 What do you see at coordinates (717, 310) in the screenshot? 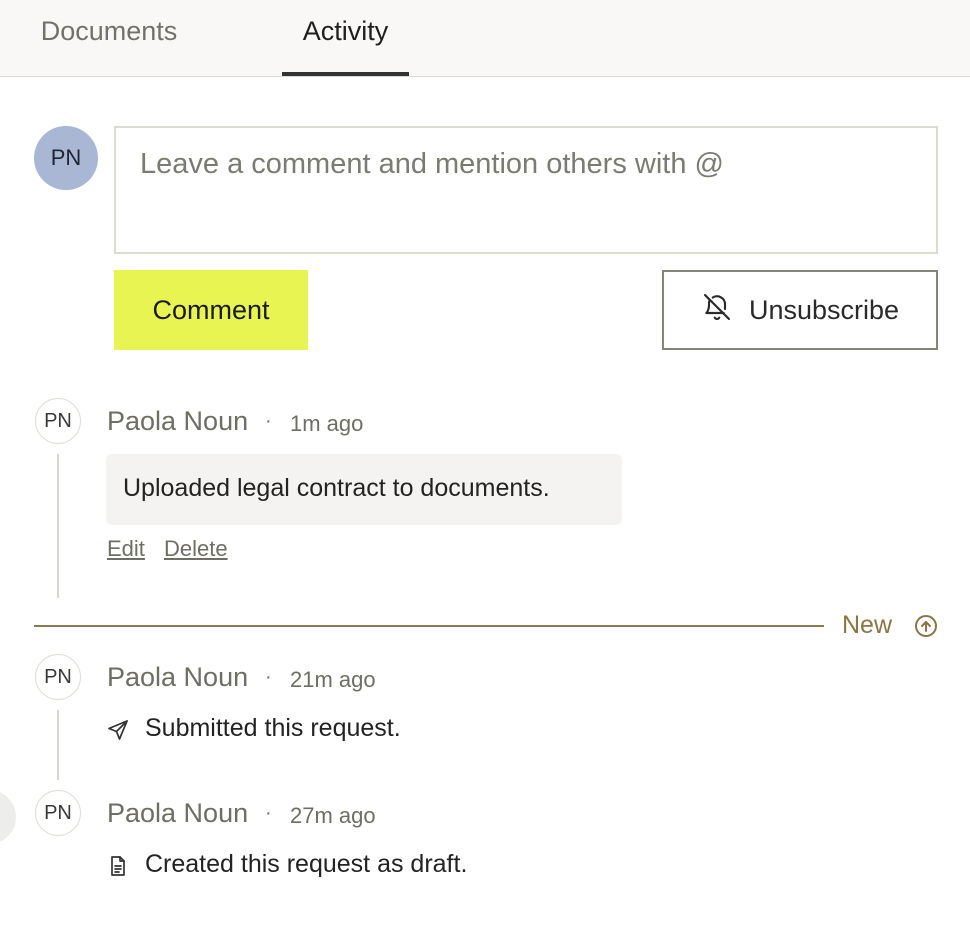
I see `bell-off-icon` at bounding box center [717, 310].